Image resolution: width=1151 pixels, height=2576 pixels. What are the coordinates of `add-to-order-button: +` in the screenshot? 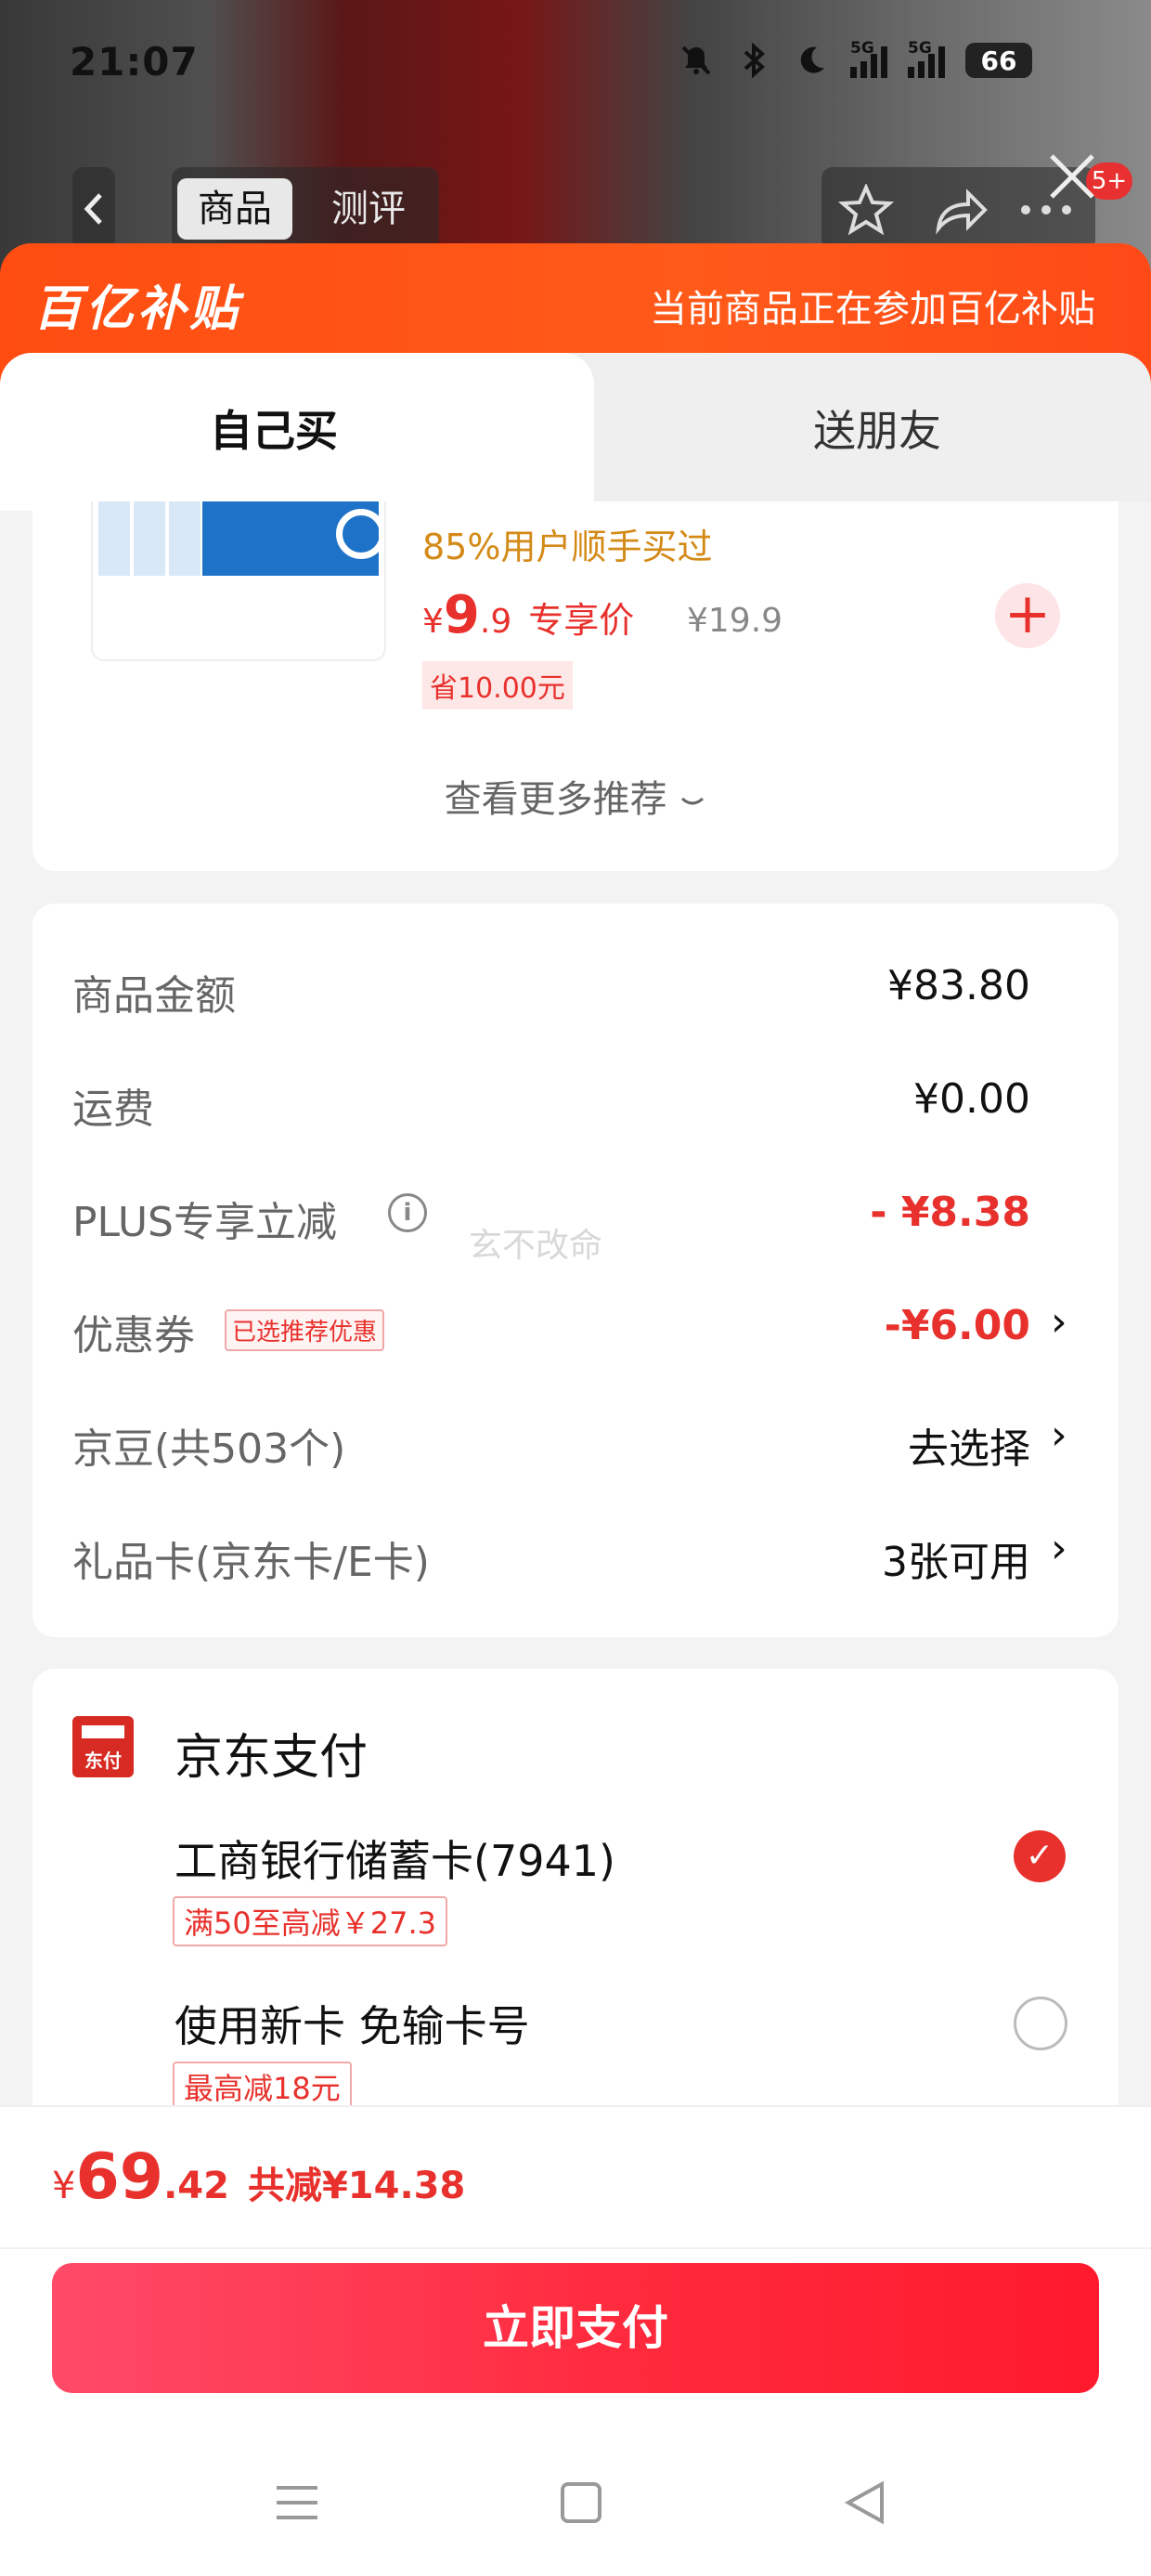 It's located at (1028, 615).